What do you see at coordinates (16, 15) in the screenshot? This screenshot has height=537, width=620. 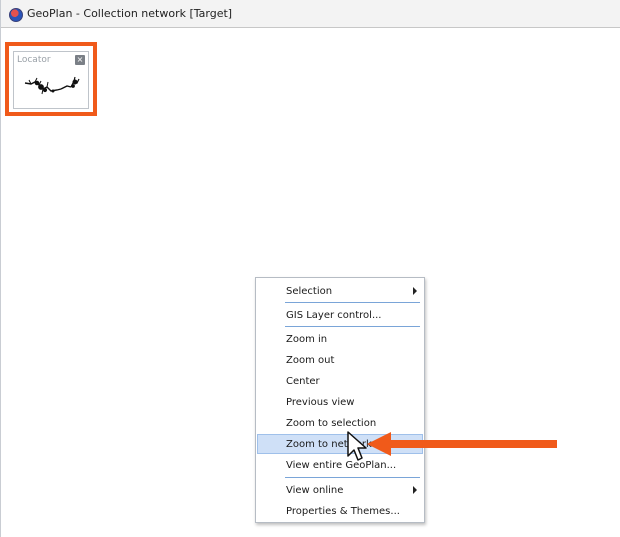 I see `geoplan-app-icon` at bounding box center [16, 15].